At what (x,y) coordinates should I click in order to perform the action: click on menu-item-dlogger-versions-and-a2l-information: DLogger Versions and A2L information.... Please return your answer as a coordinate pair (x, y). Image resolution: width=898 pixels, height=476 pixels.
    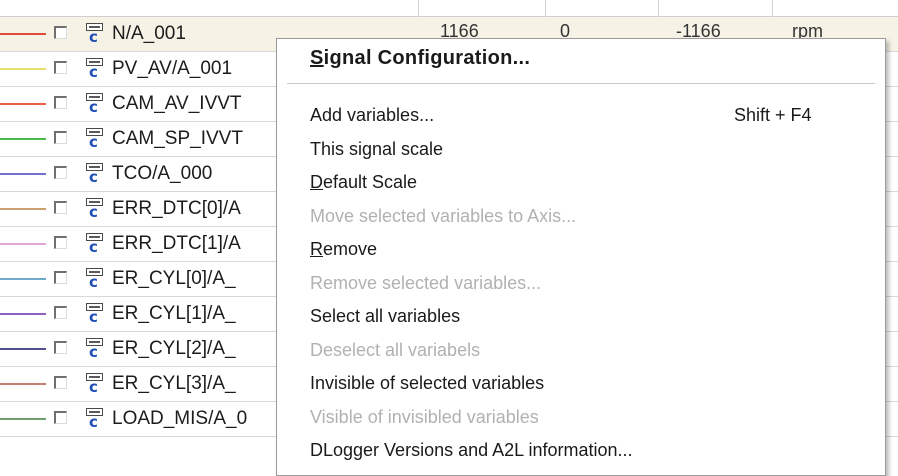
    Looking at the image, I should click on (471, 450).